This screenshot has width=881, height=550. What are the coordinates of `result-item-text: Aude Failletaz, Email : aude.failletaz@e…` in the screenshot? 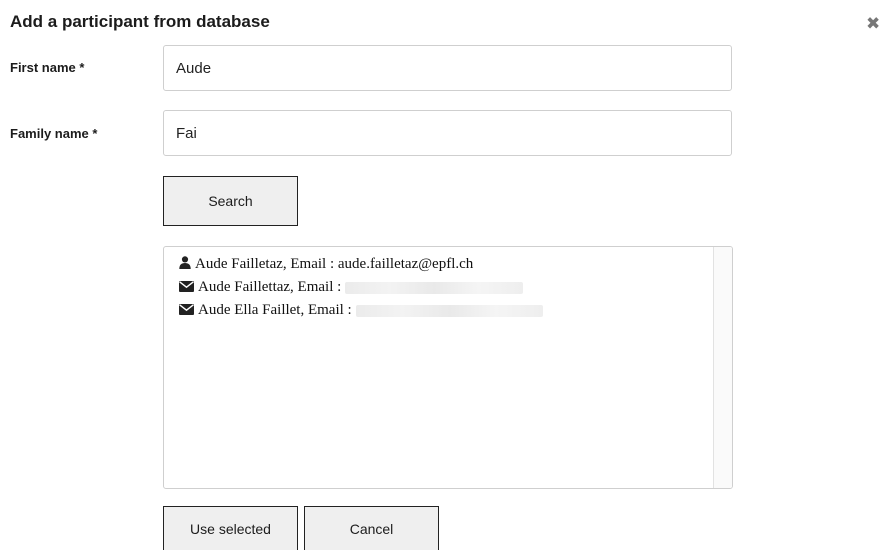 It's located at (334, 264).